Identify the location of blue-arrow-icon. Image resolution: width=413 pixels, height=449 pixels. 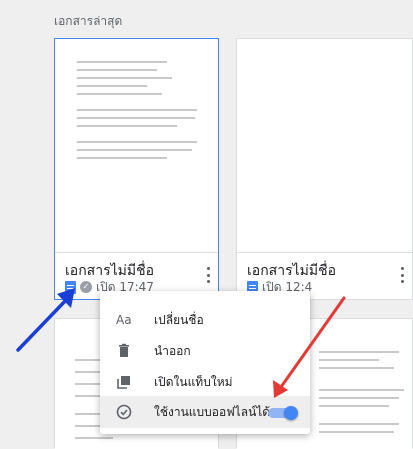
(45, 320).